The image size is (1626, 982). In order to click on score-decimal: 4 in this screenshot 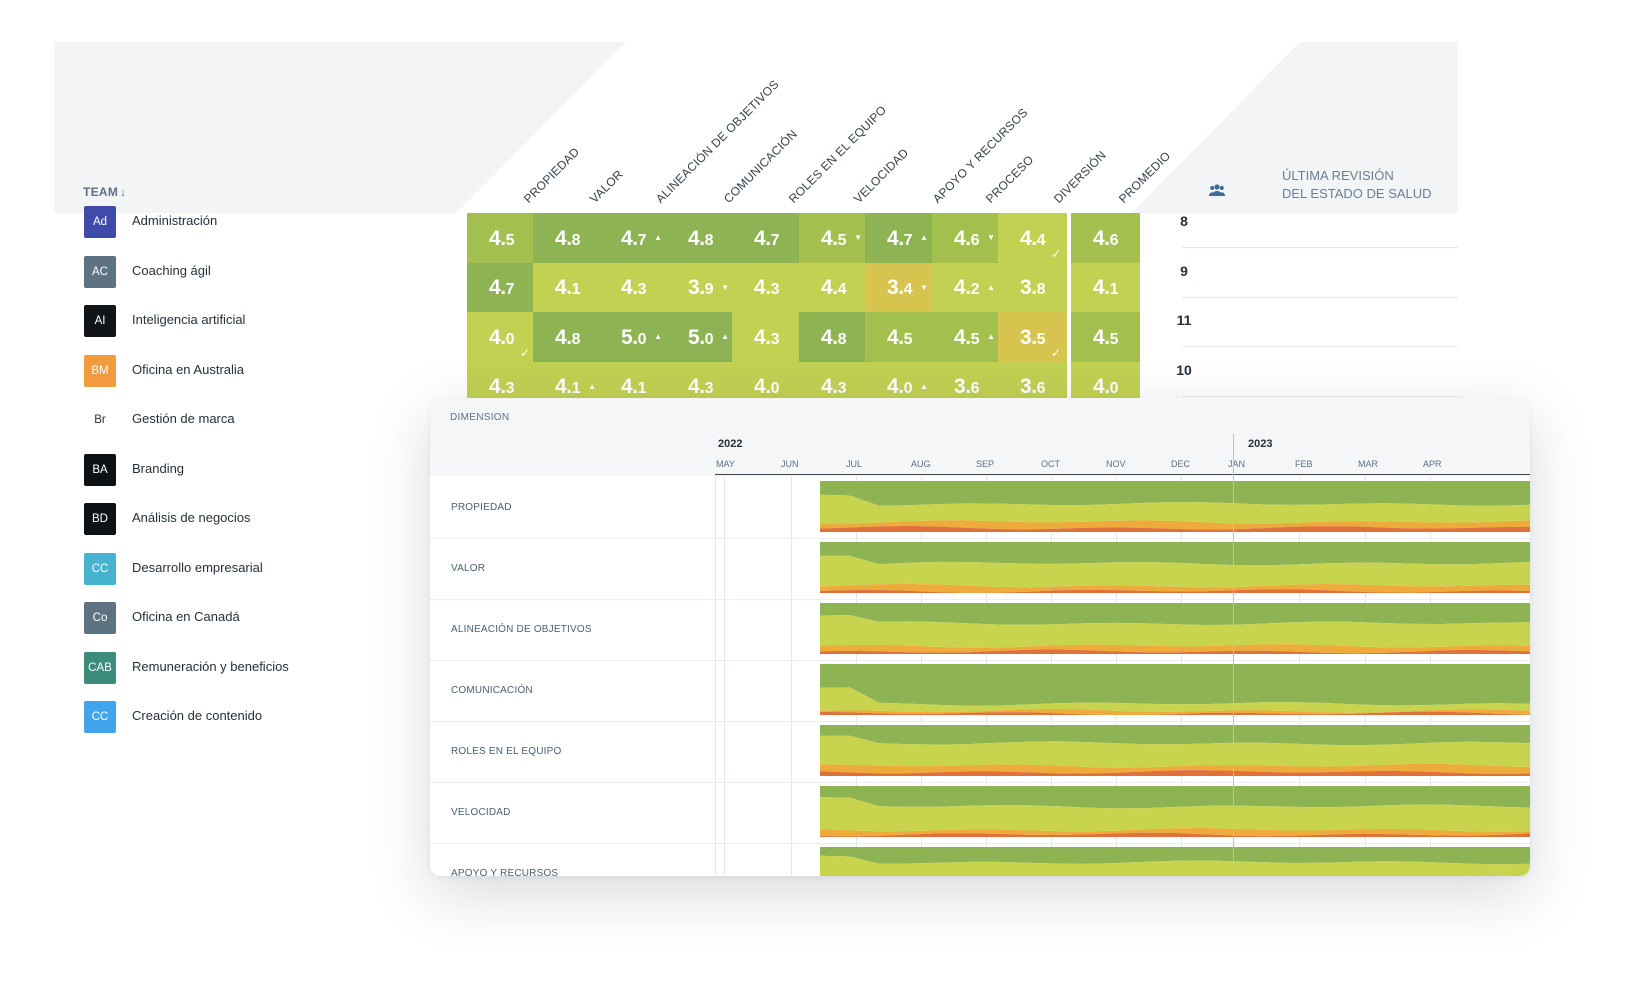, I will do `click(908, 289)`.